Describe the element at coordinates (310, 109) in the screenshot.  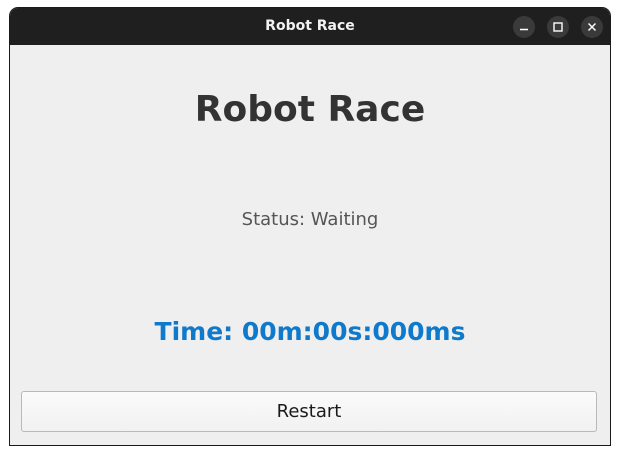
I see `page-title: Robot Race` at that location.